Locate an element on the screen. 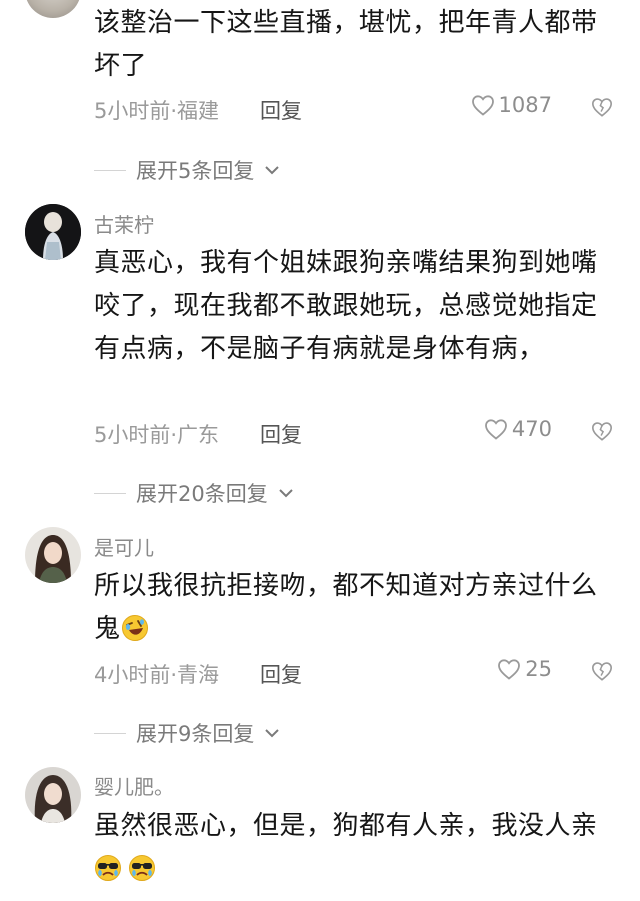 The height and width of the screenshot is (901, 640). expand-replies-label: 展开5条回复 is located at coordinates (195, 171).